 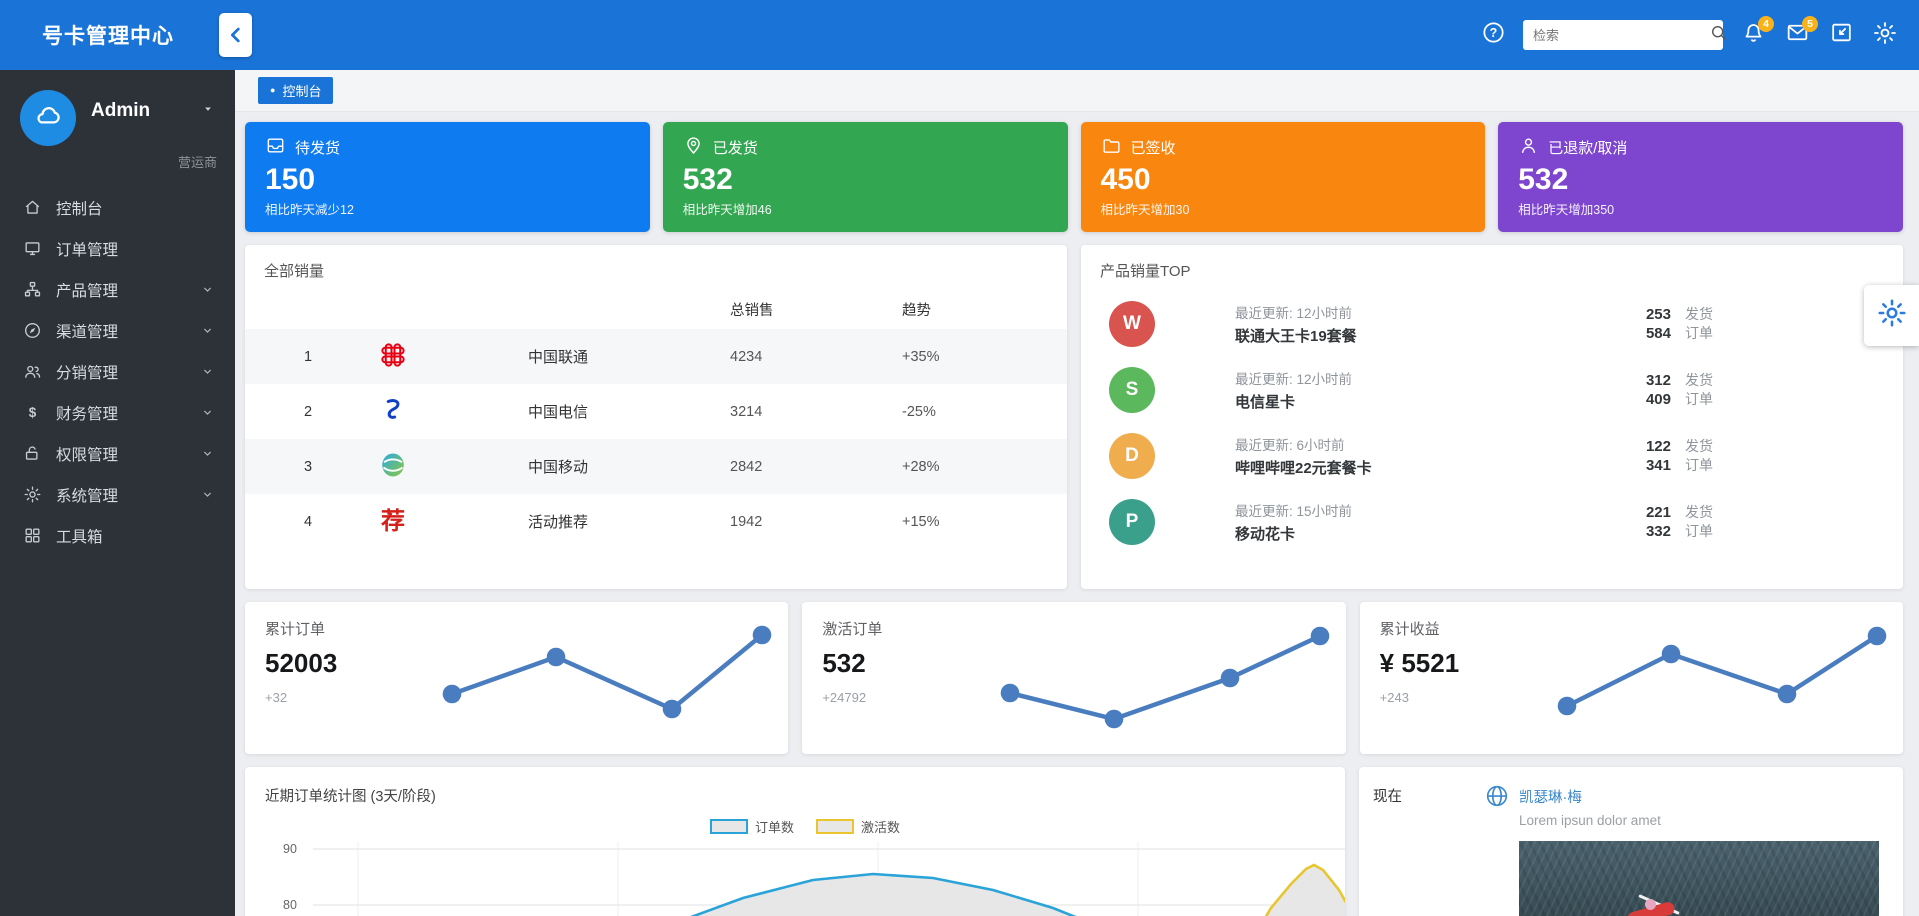 What do you see at coordinates (32, 248) in the screenshot?
I see `monitor-icon` at bounding box center [32, 248].